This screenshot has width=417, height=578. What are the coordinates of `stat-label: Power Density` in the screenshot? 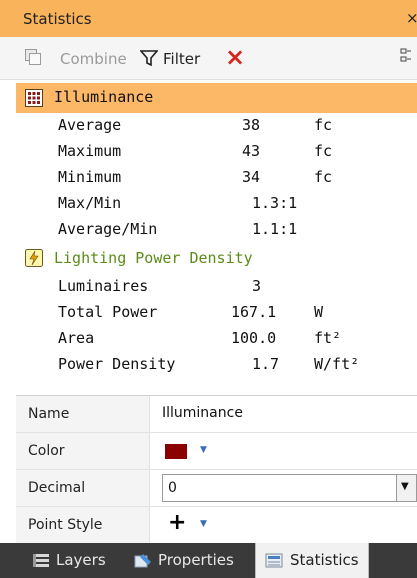 It's located at (117, 364).